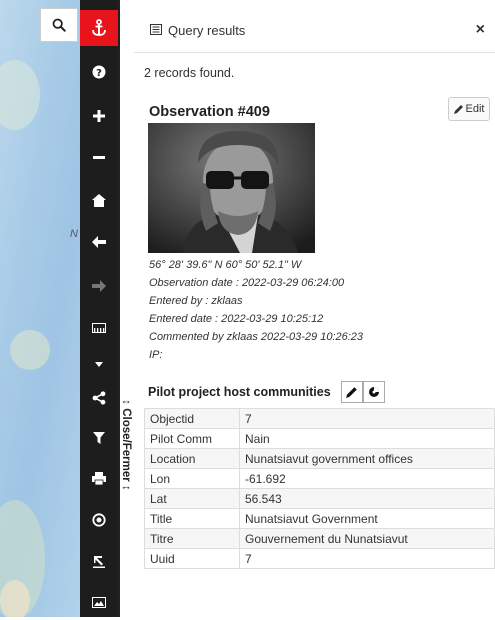 The height and width of the screenshot is (620, 495). I want to click on forward-button, so click(99, 286).